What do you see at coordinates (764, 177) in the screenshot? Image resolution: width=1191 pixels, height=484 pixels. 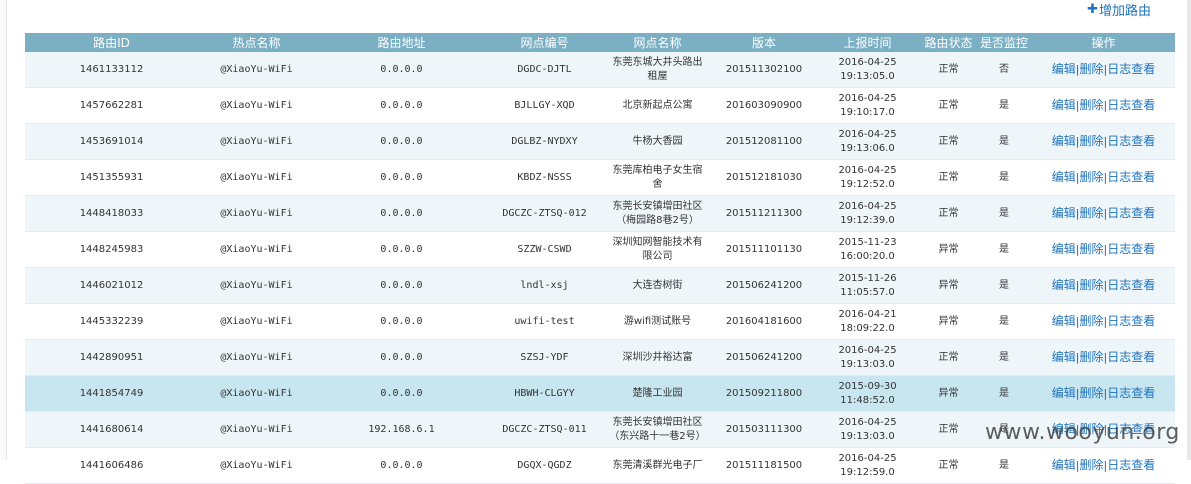 I see `cell-version: 201512181030` at bounding box center [764, 177].